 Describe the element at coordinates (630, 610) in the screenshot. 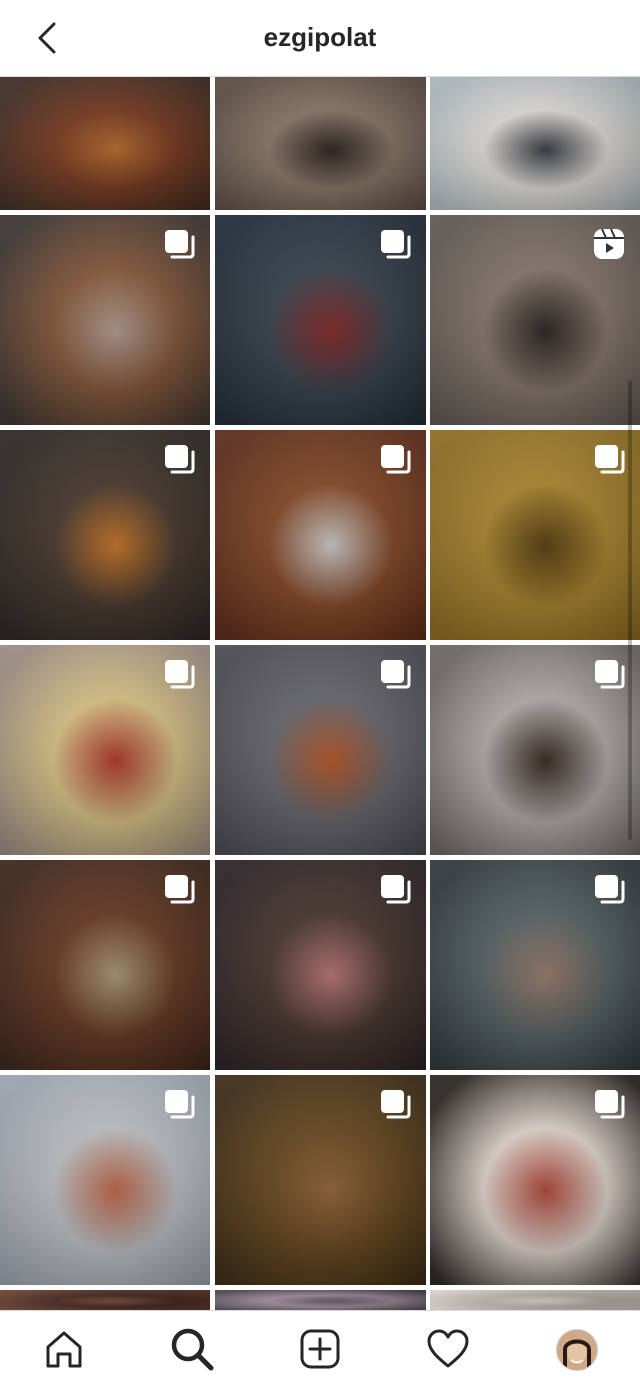

I see `scrollbar` at that location.